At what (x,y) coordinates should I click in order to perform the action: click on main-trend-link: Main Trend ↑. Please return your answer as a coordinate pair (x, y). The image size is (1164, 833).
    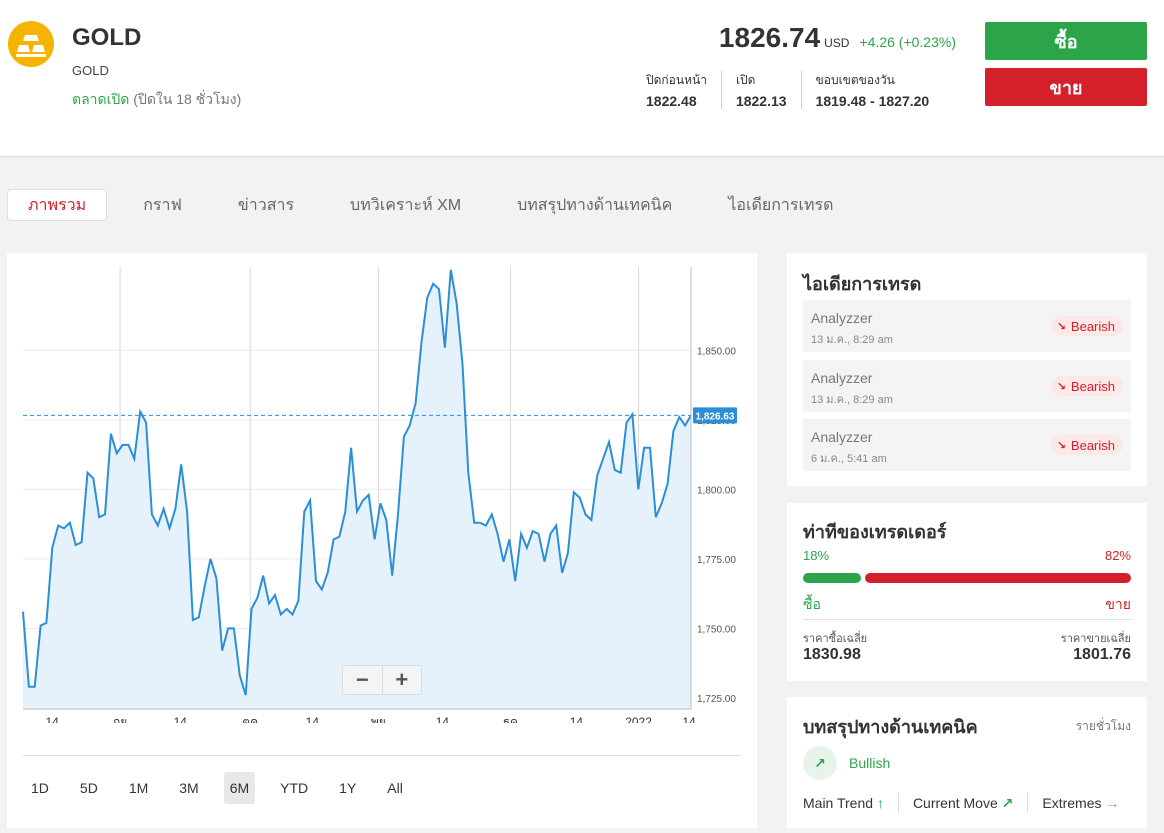
    Looking at the image, I should click on (850, 803).